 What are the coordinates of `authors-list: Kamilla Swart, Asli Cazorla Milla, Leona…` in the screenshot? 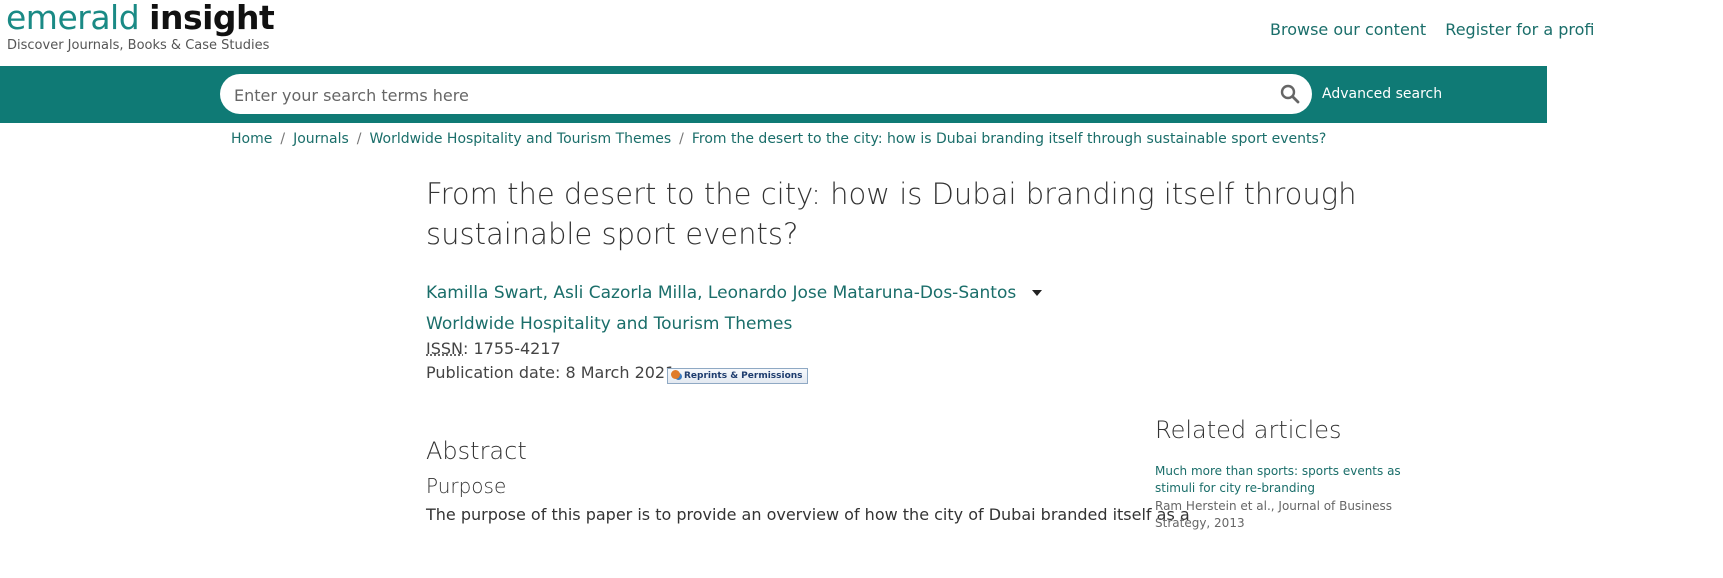 It's located at (721, 293).